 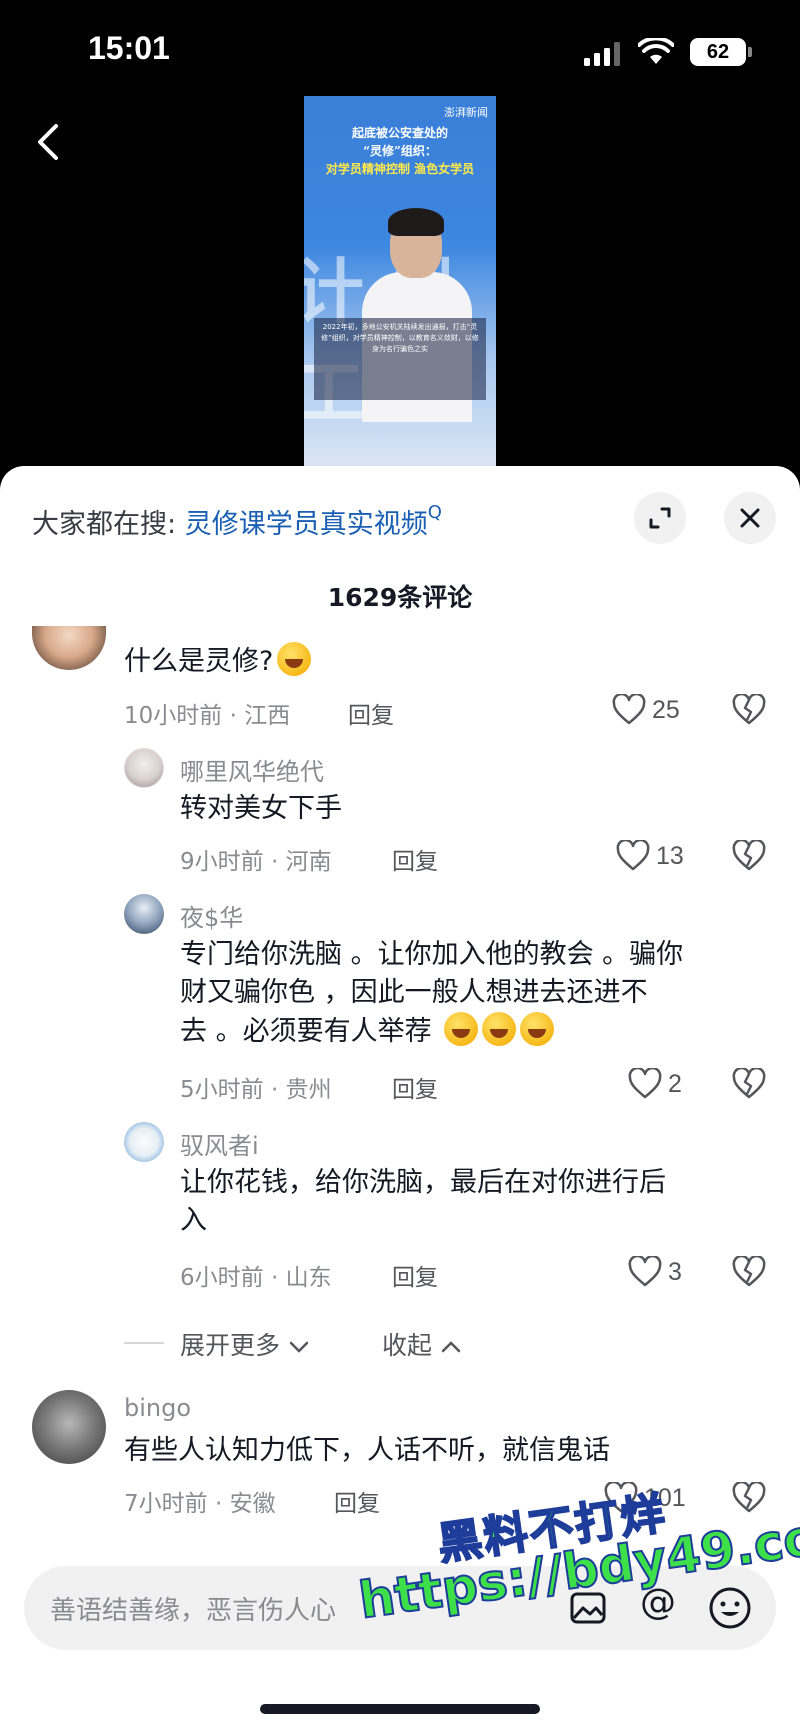 I want to click on video-title-line: “灵修”组织：, so click(x=400, y=151).